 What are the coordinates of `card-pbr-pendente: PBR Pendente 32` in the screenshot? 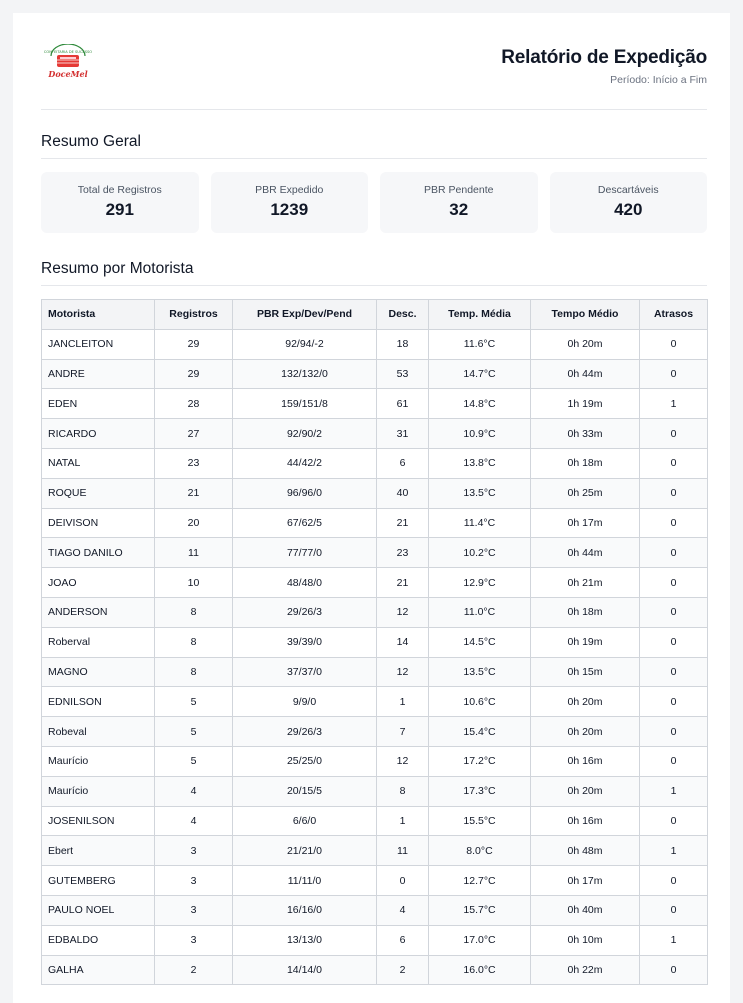 It's located at (459, 202).